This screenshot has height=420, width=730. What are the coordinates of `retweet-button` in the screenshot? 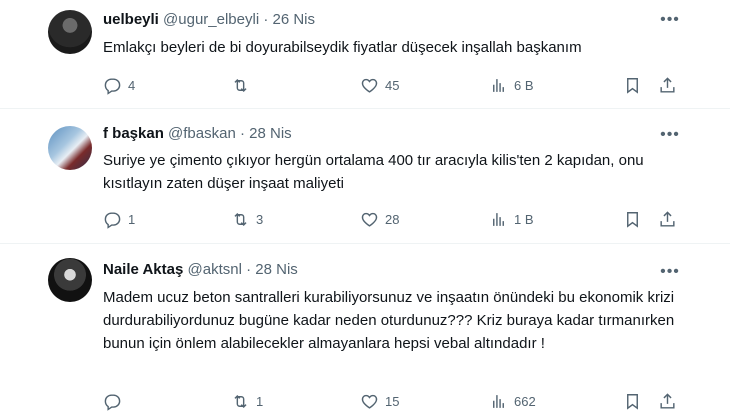 It's located at (243, 85).